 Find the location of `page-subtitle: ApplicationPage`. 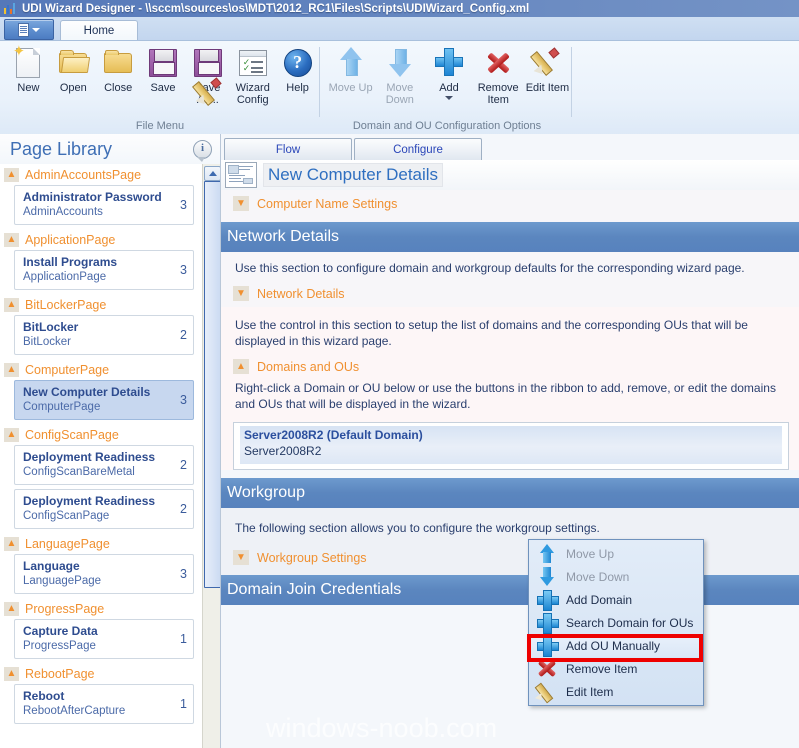

page-subtitle: ApplicationPage is located at coordinates (65, 277).